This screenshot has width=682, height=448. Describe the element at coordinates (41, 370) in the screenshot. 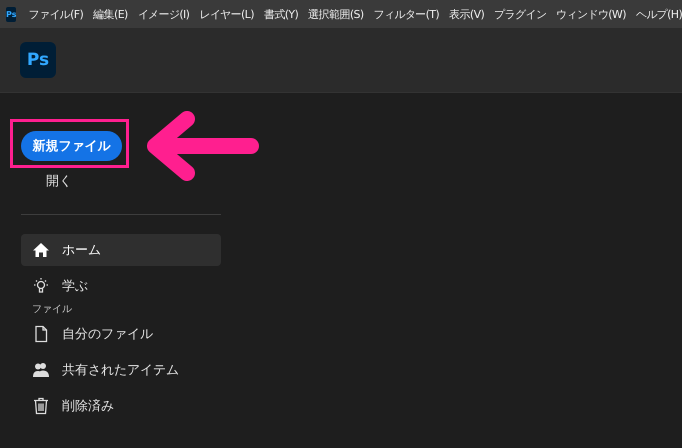

I see `people-icon` at that location.